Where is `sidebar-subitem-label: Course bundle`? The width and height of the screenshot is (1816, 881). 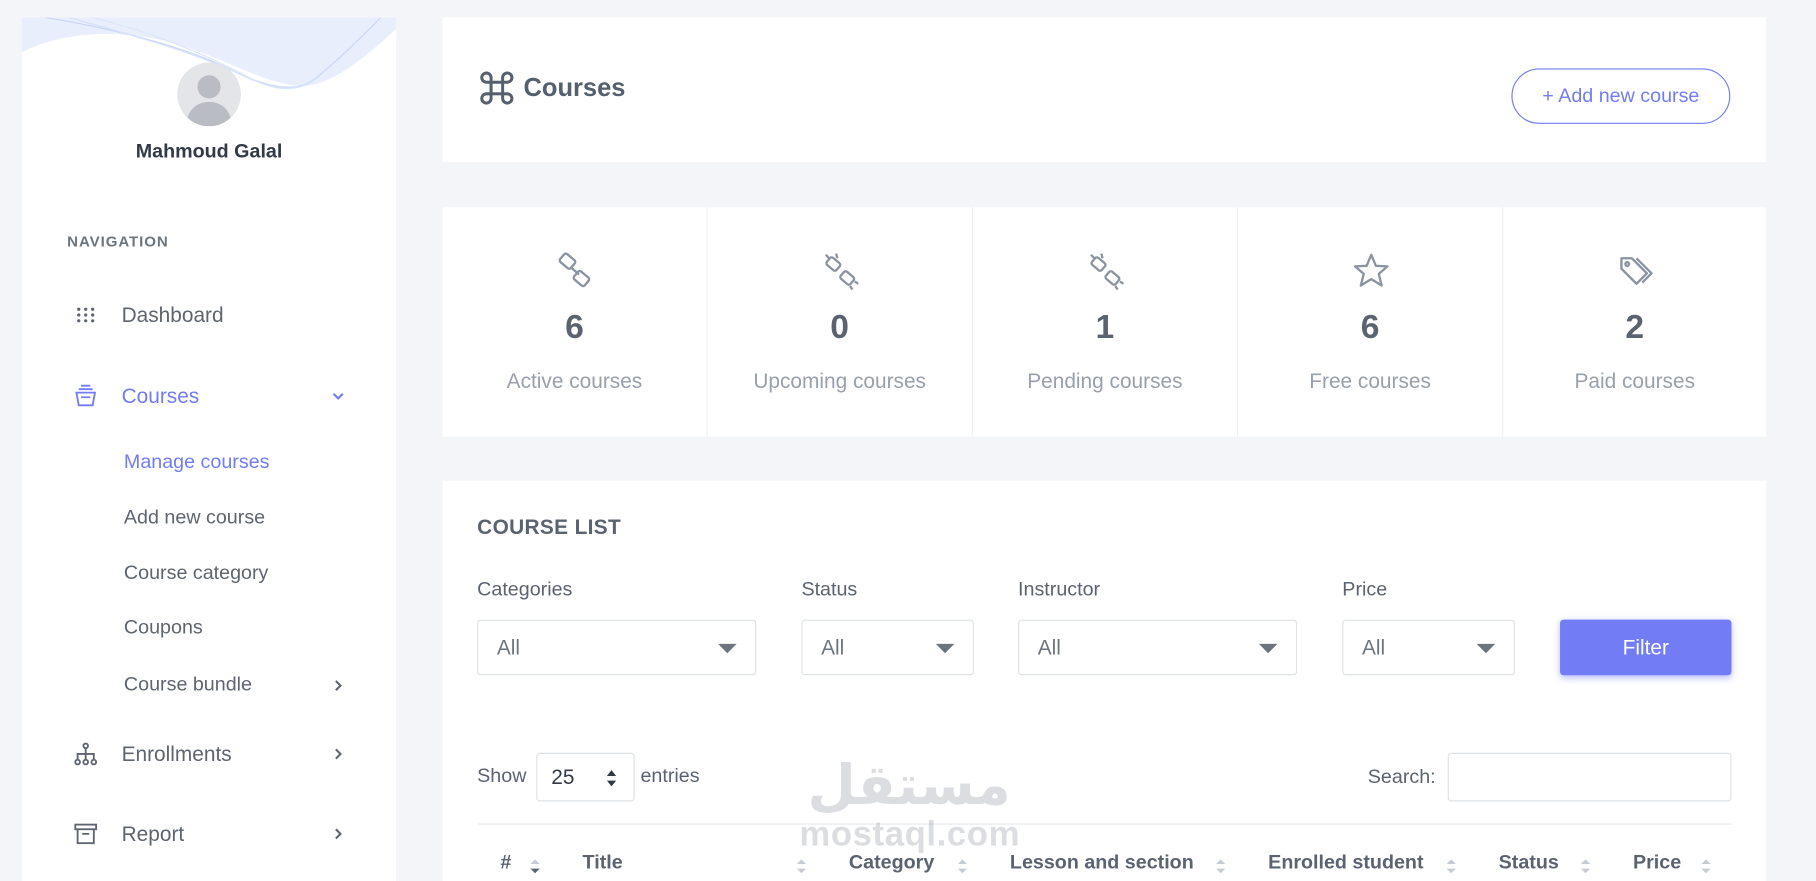
sidebar-subitem-label: Course bundle is located at coordinates (187, 683).